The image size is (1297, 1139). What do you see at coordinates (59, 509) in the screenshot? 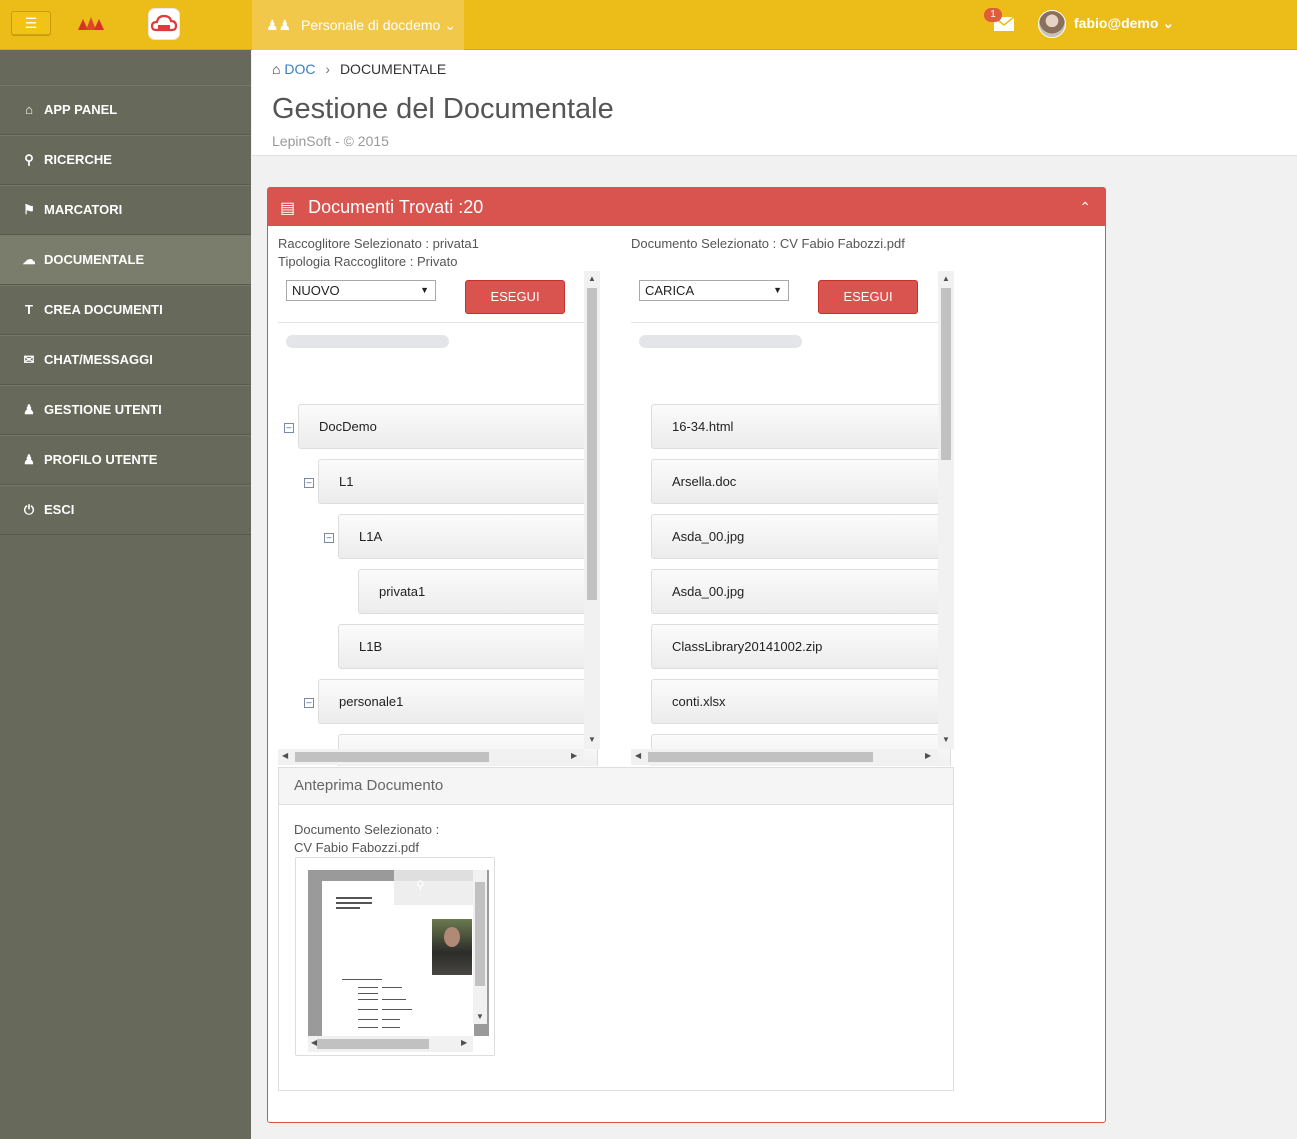
I see `sidebar-item-label: ESCI` at bounding box center [59, 509].